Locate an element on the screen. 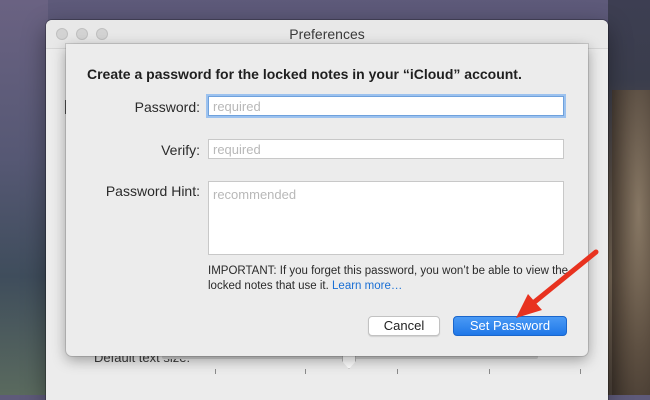 The height and width of the screenshot is (400, 650). password-label: Password: is located at coordinates (167, 107).